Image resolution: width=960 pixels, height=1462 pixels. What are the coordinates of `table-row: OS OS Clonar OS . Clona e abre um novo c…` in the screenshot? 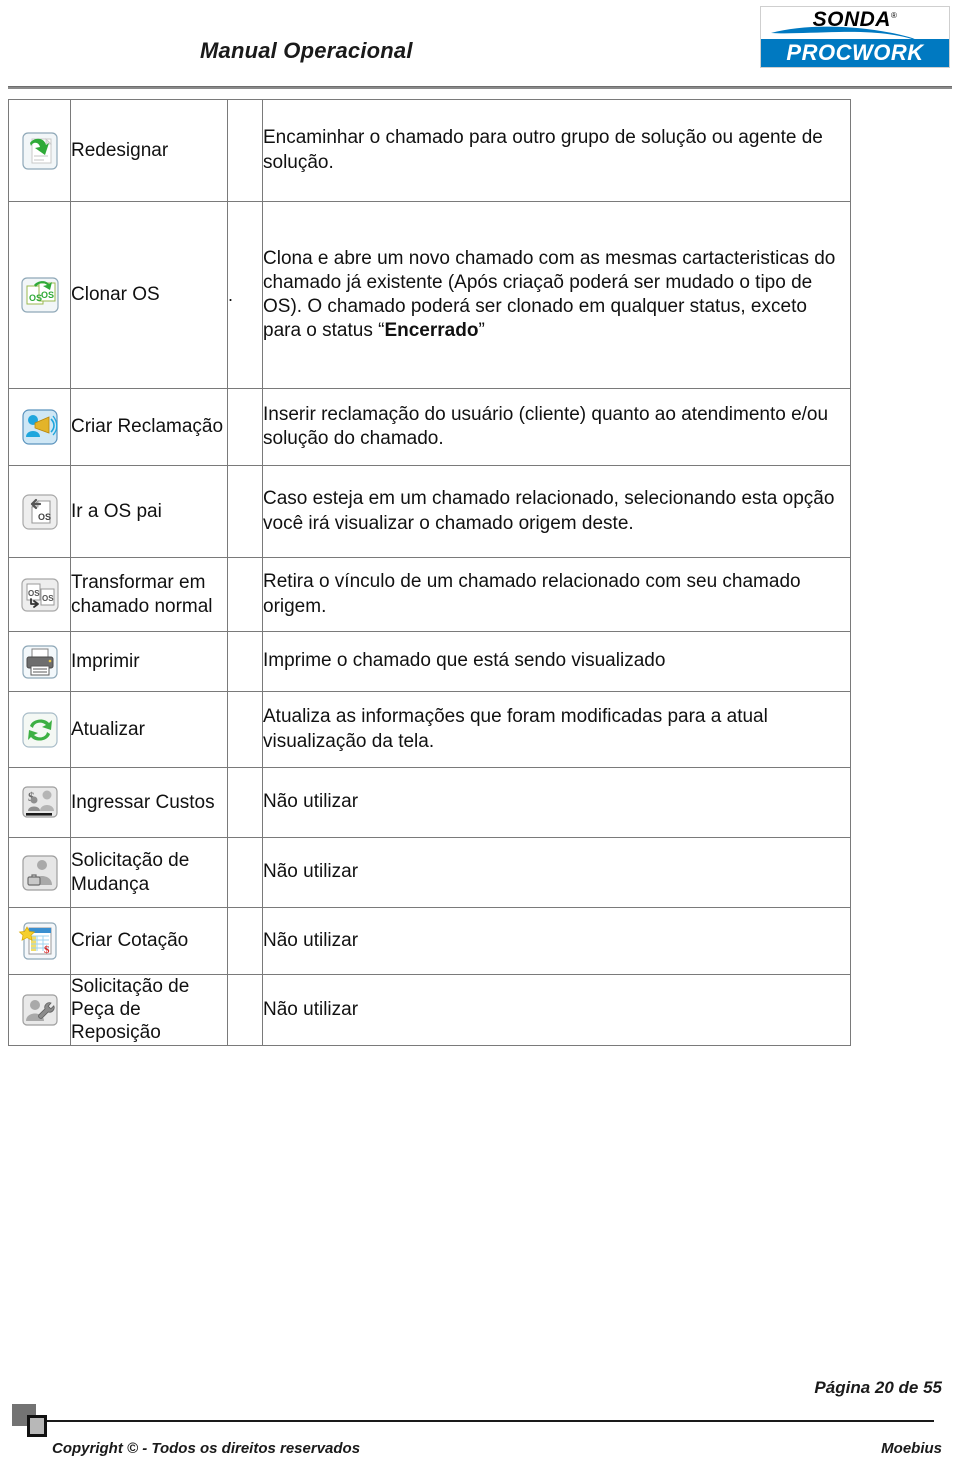 It's located at (429, 295).